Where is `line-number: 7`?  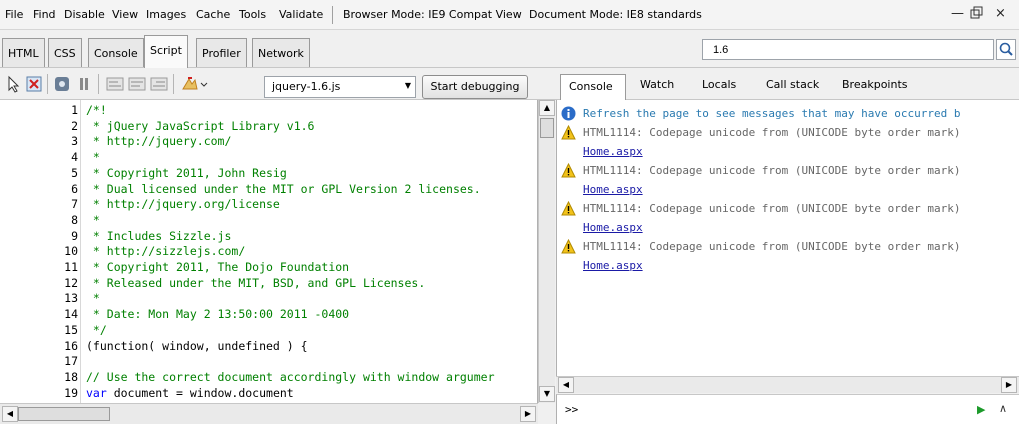 line-number: 7 is located at coordinates (39, 204).